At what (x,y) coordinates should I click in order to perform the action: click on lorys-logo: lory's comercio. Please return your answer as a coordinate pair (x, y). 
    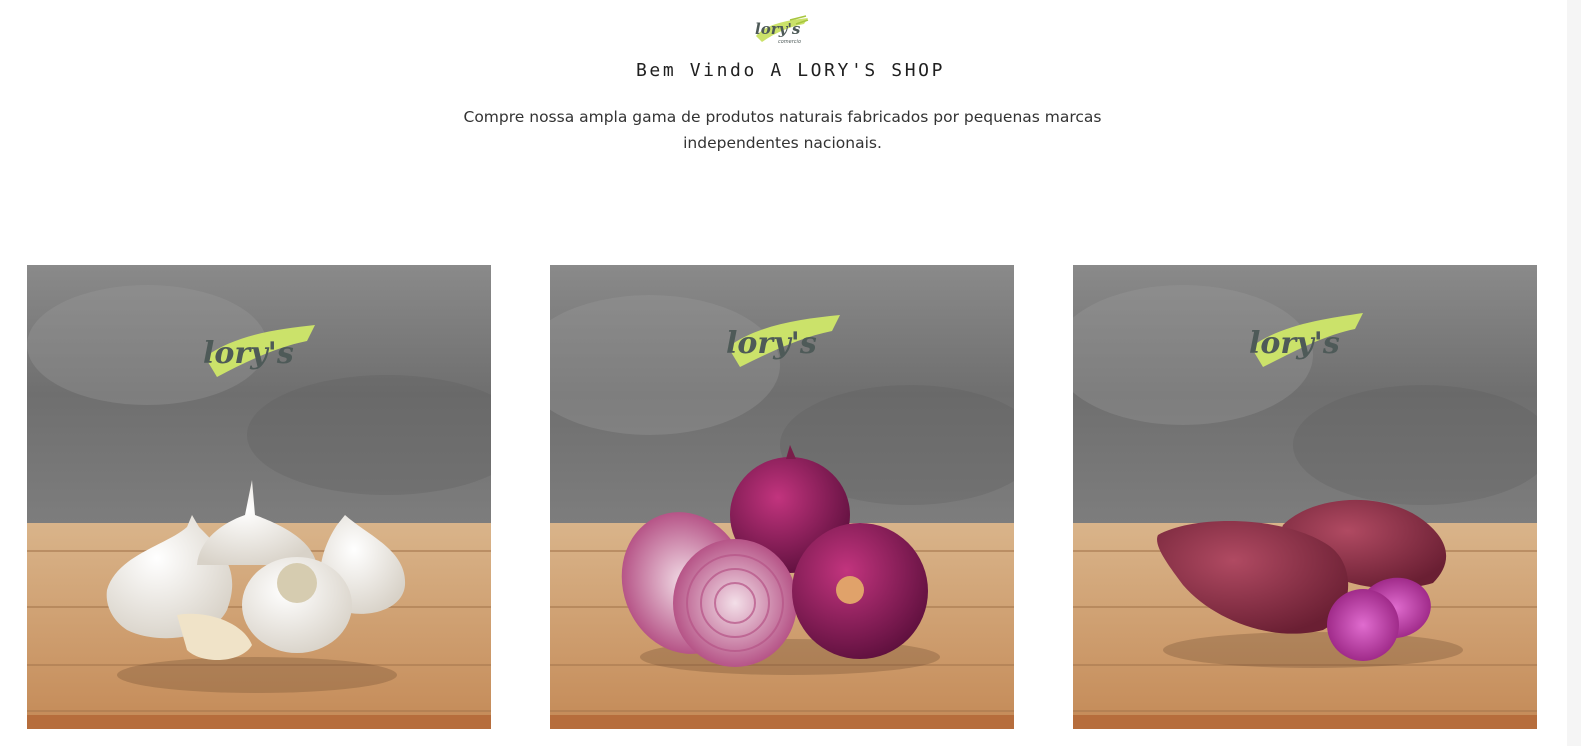
    Looking at the image, I should click on (781, 30).